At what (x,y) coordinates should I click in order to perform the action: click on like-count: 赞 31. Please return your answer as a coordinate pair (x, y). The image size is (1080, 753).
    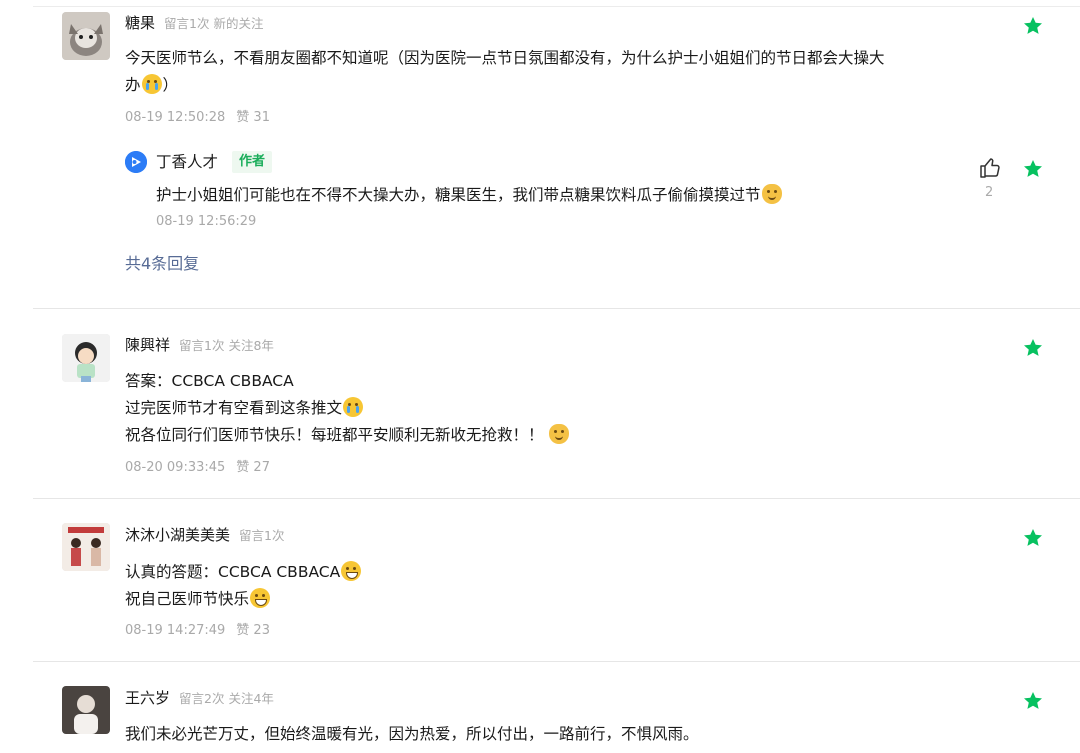
    Looking at the image, I should click on (253, 117).